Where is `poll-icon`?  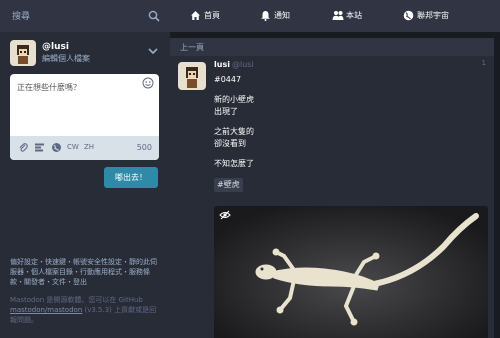 poll-icon is located at coordinates (39, 147).